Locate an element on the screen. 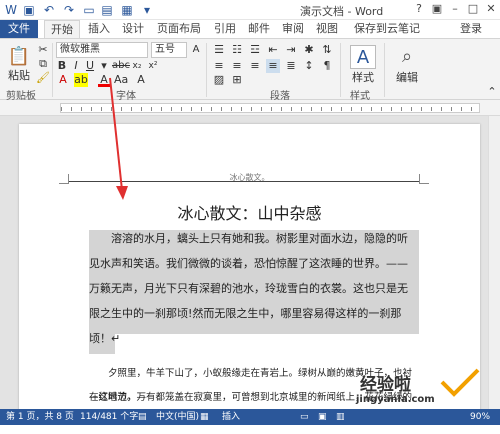  page-count: 第 1 页，共 8 页 is located at coordinates (40, 417).